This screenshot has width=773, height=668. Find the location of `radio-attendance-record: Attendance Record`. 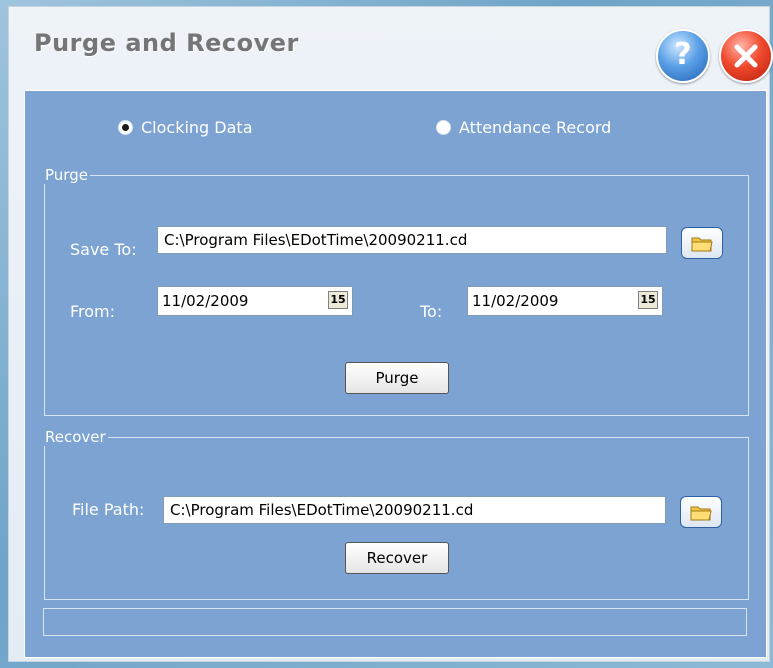

radio-attendance-record: Attendance Record is located at coordinates (523, 127).